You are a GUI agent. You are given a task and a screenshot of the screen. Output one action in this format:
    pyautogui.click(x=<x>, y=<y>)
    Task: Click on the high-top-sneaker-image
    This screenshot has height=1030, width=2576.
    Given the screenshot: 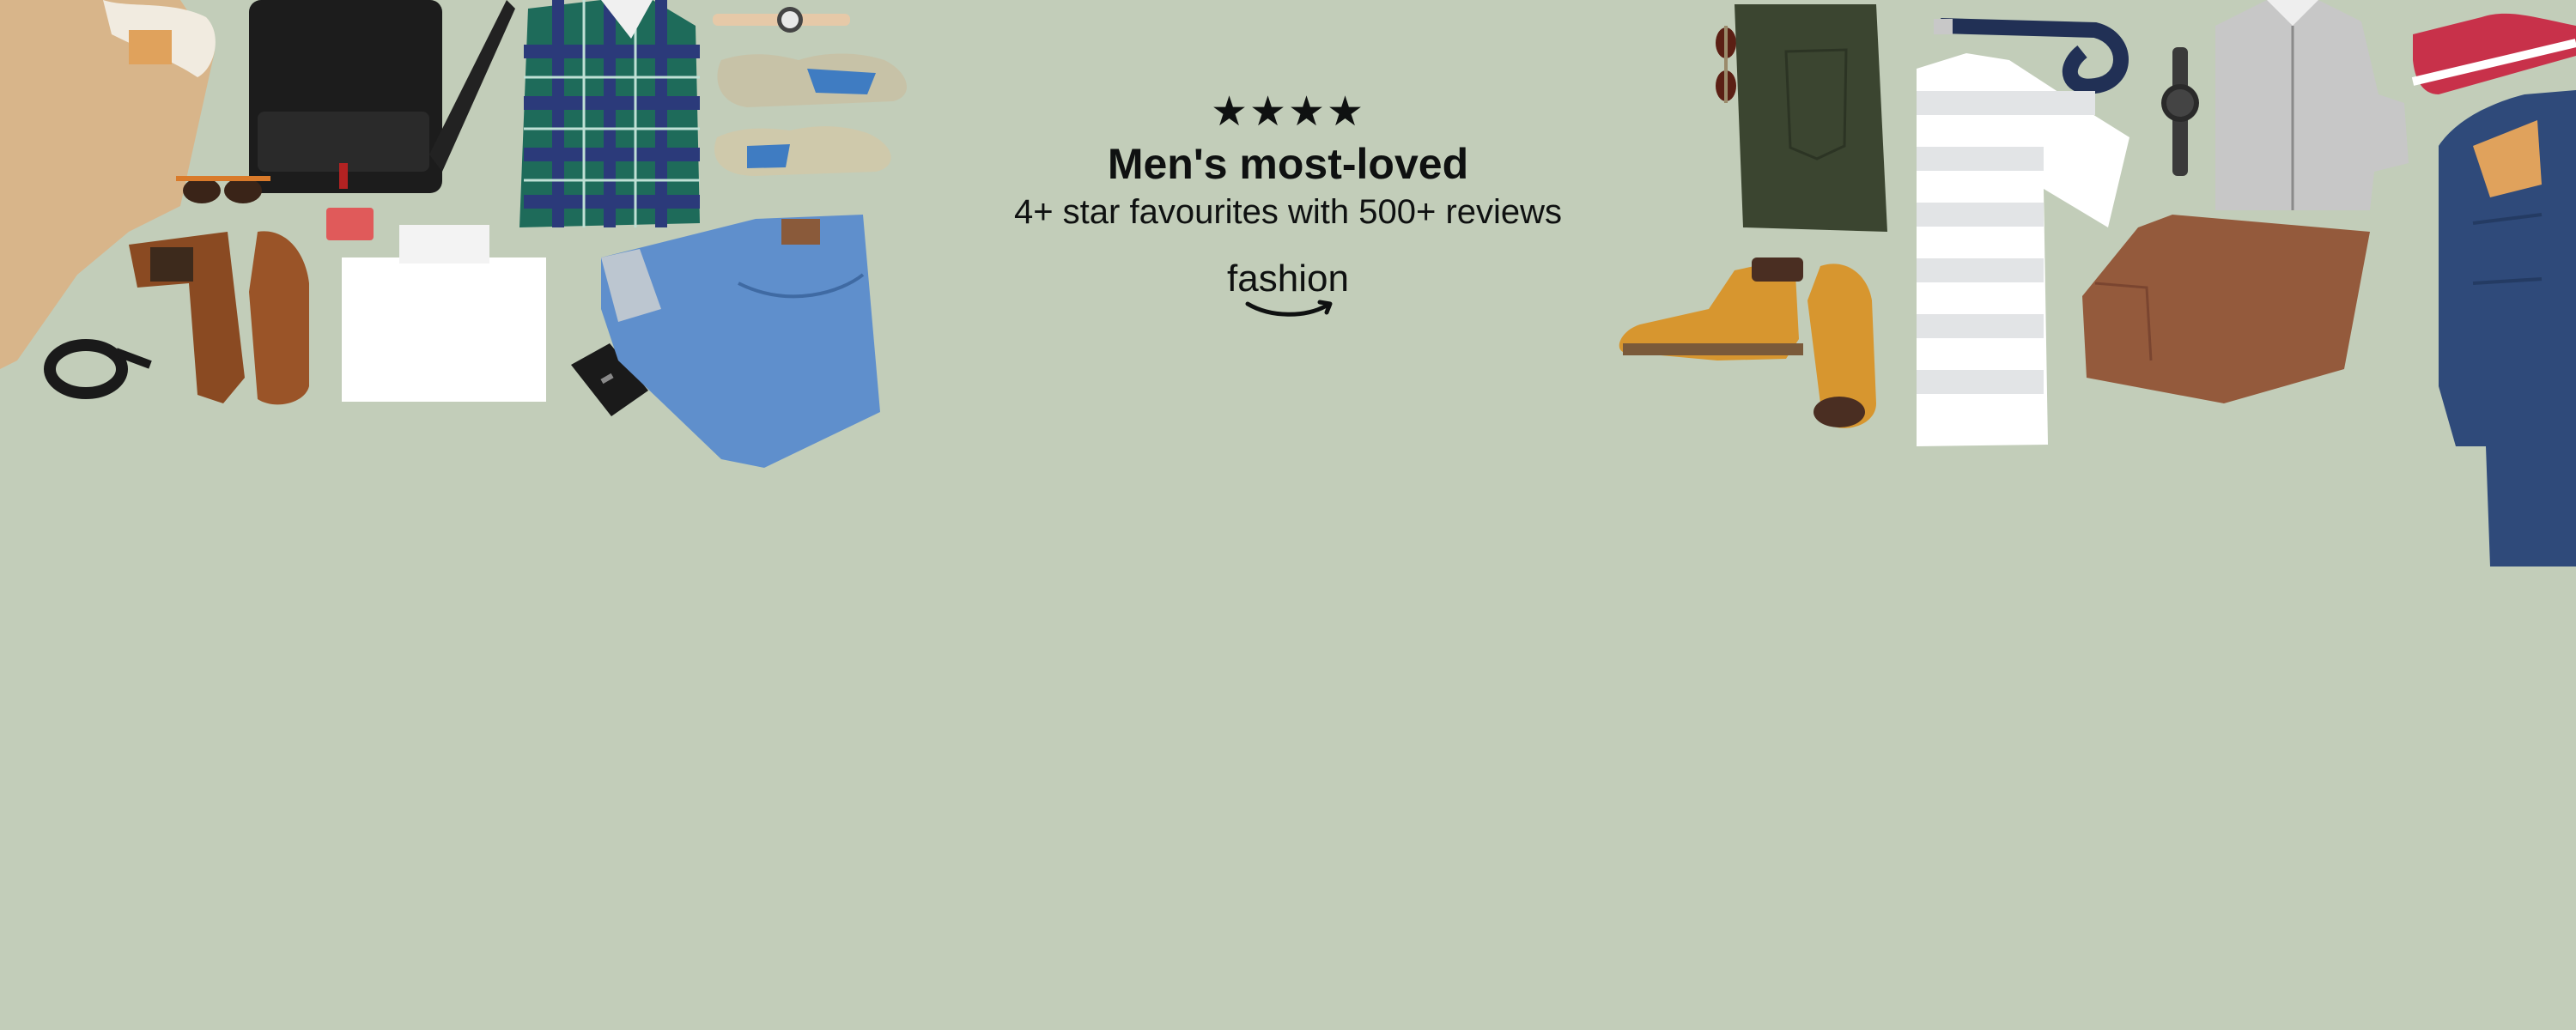 What is the action you would take?
    pyautogui.click(x=2493, y=53)
    